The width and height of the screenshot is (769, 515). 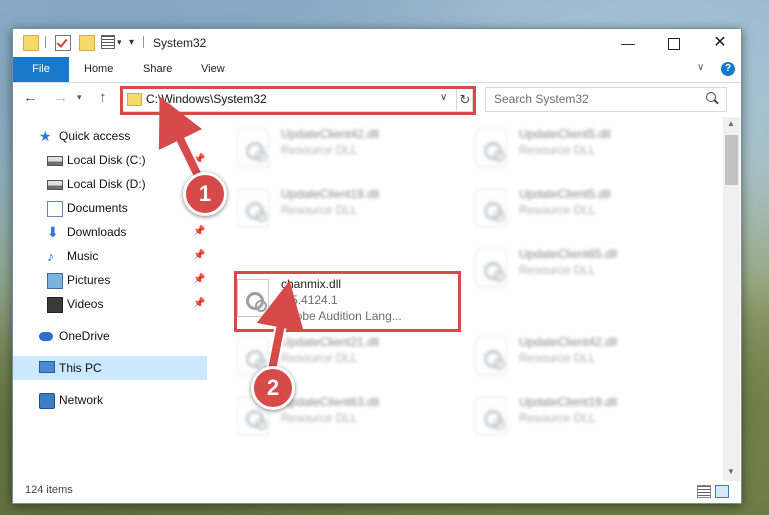 I want to click on refresh-icon: ↻, so click(x=464, y=99).